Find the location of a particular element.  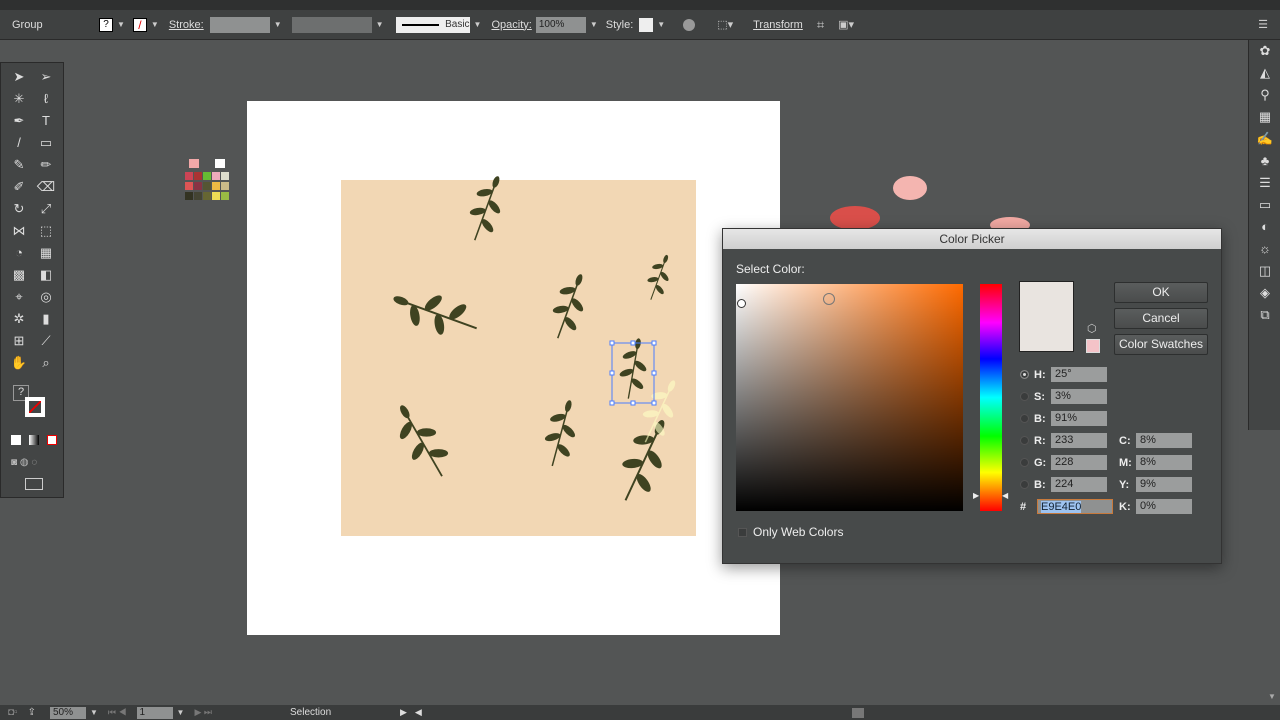

hex-input: E9E4E0 is located at coordinates (1075, 506).